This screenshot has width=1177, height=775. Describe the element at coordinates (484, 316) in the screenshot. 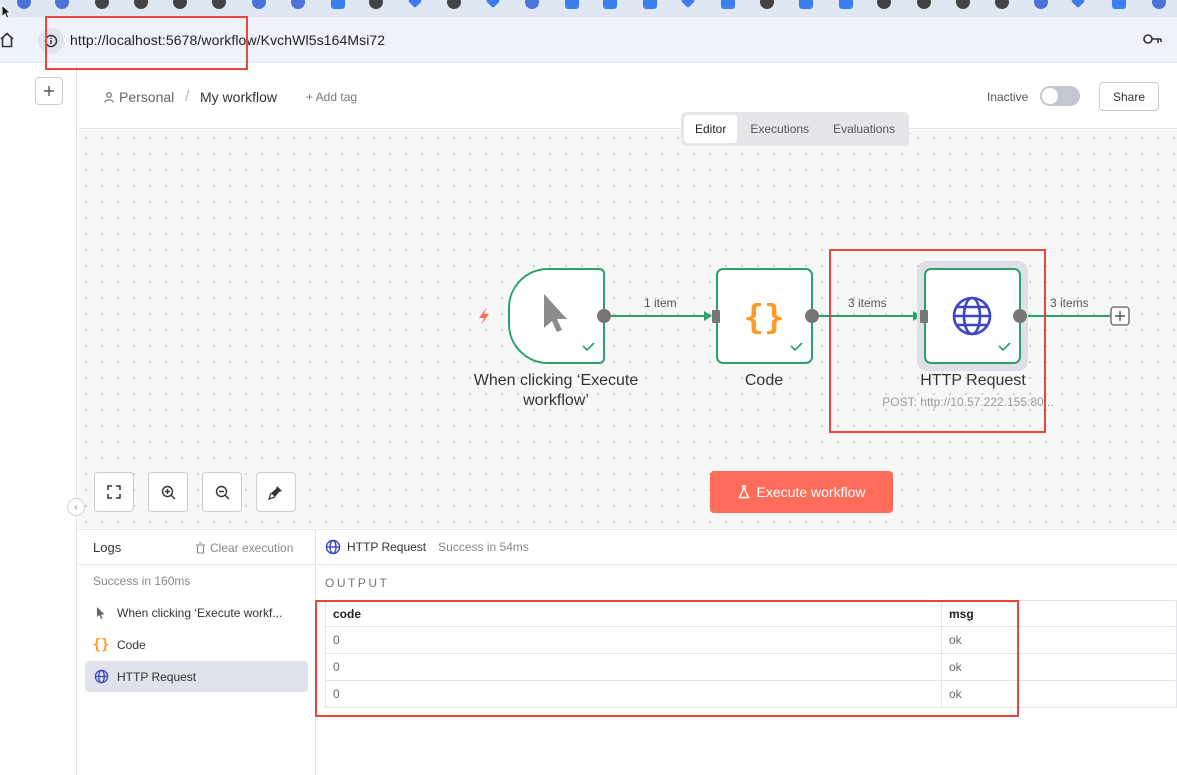

I see `trigger-bolt-icon` at that location.